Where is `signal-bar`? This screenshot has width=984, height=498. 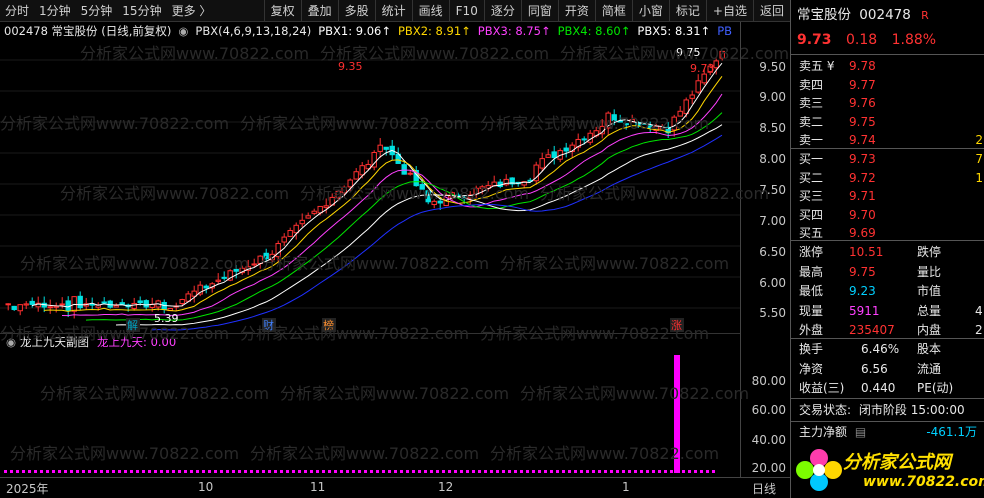 signal-bar is located at coordinates (677, 414).